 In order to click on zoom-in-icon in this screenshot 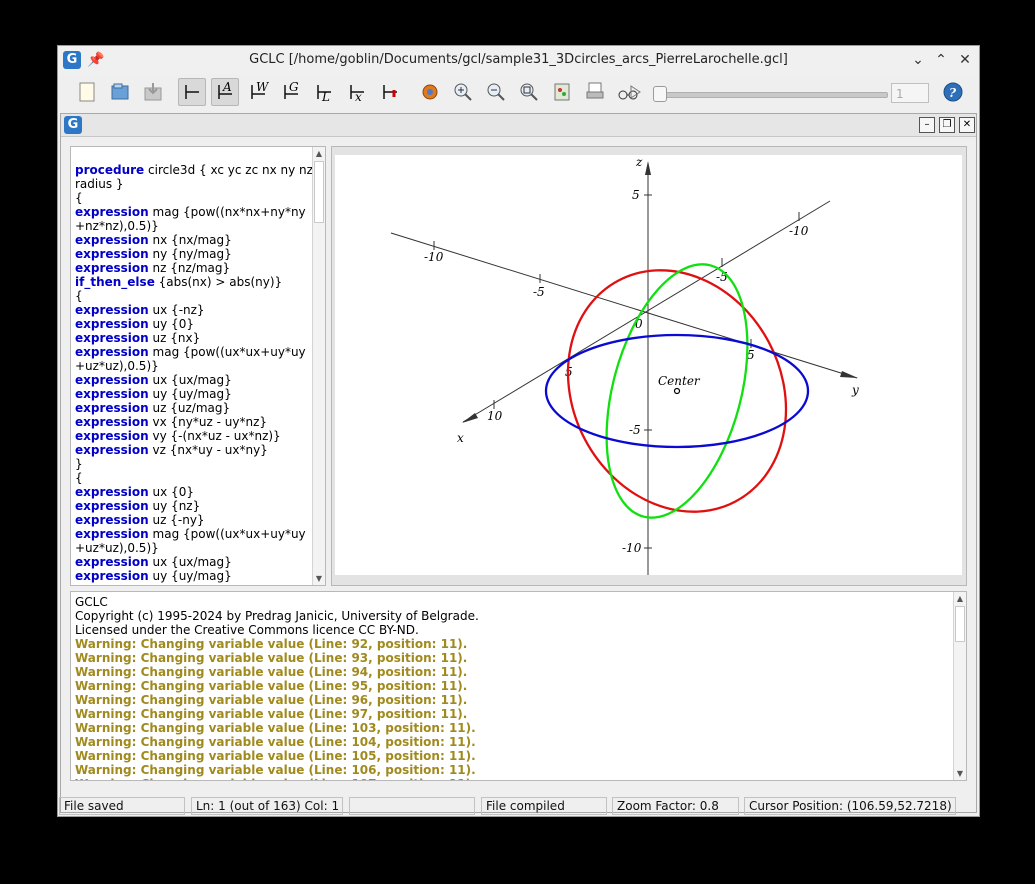, I will do `click(463, 92)`.